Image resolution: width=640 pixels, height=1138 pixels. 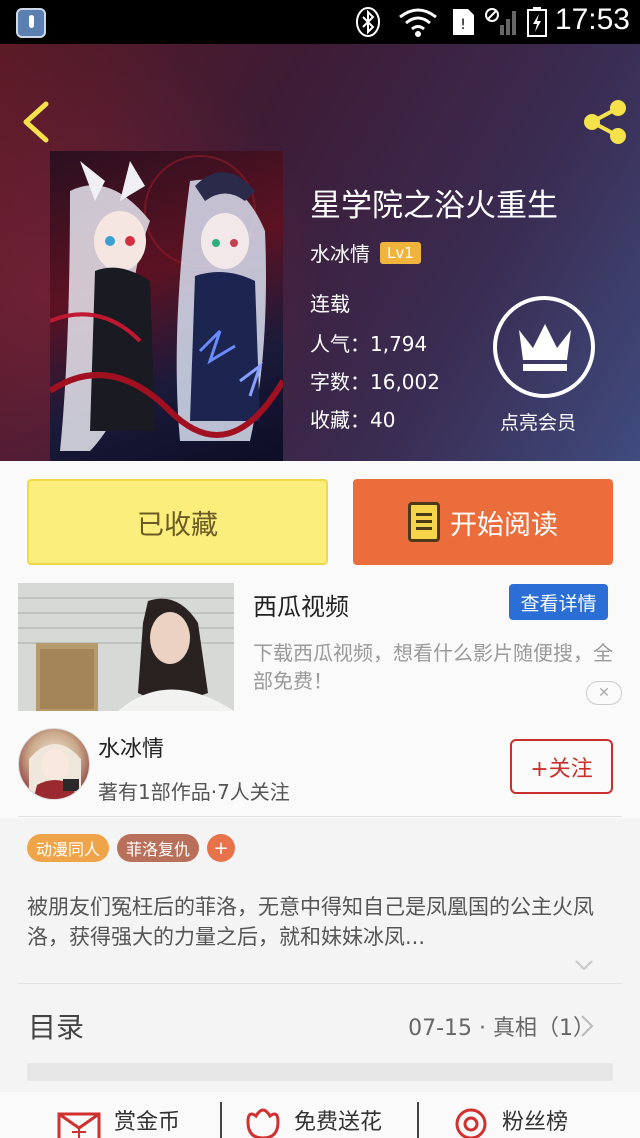 I want to click on chevron-right-icon, so click(x=587, y=1026).